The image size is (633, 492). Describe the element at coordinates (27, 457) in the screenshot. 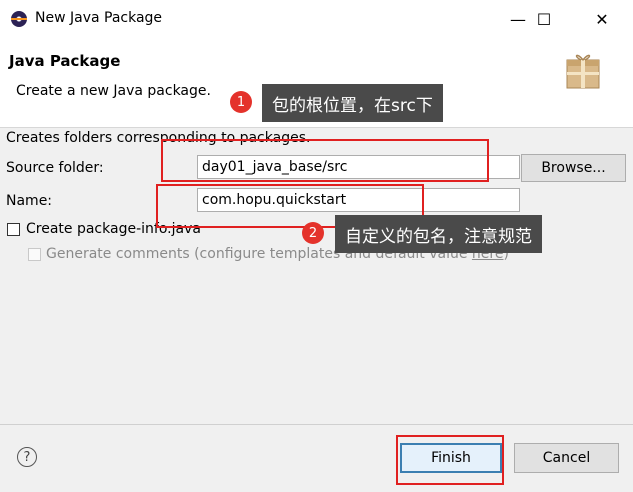

I see `help-icon: ?` at that location.